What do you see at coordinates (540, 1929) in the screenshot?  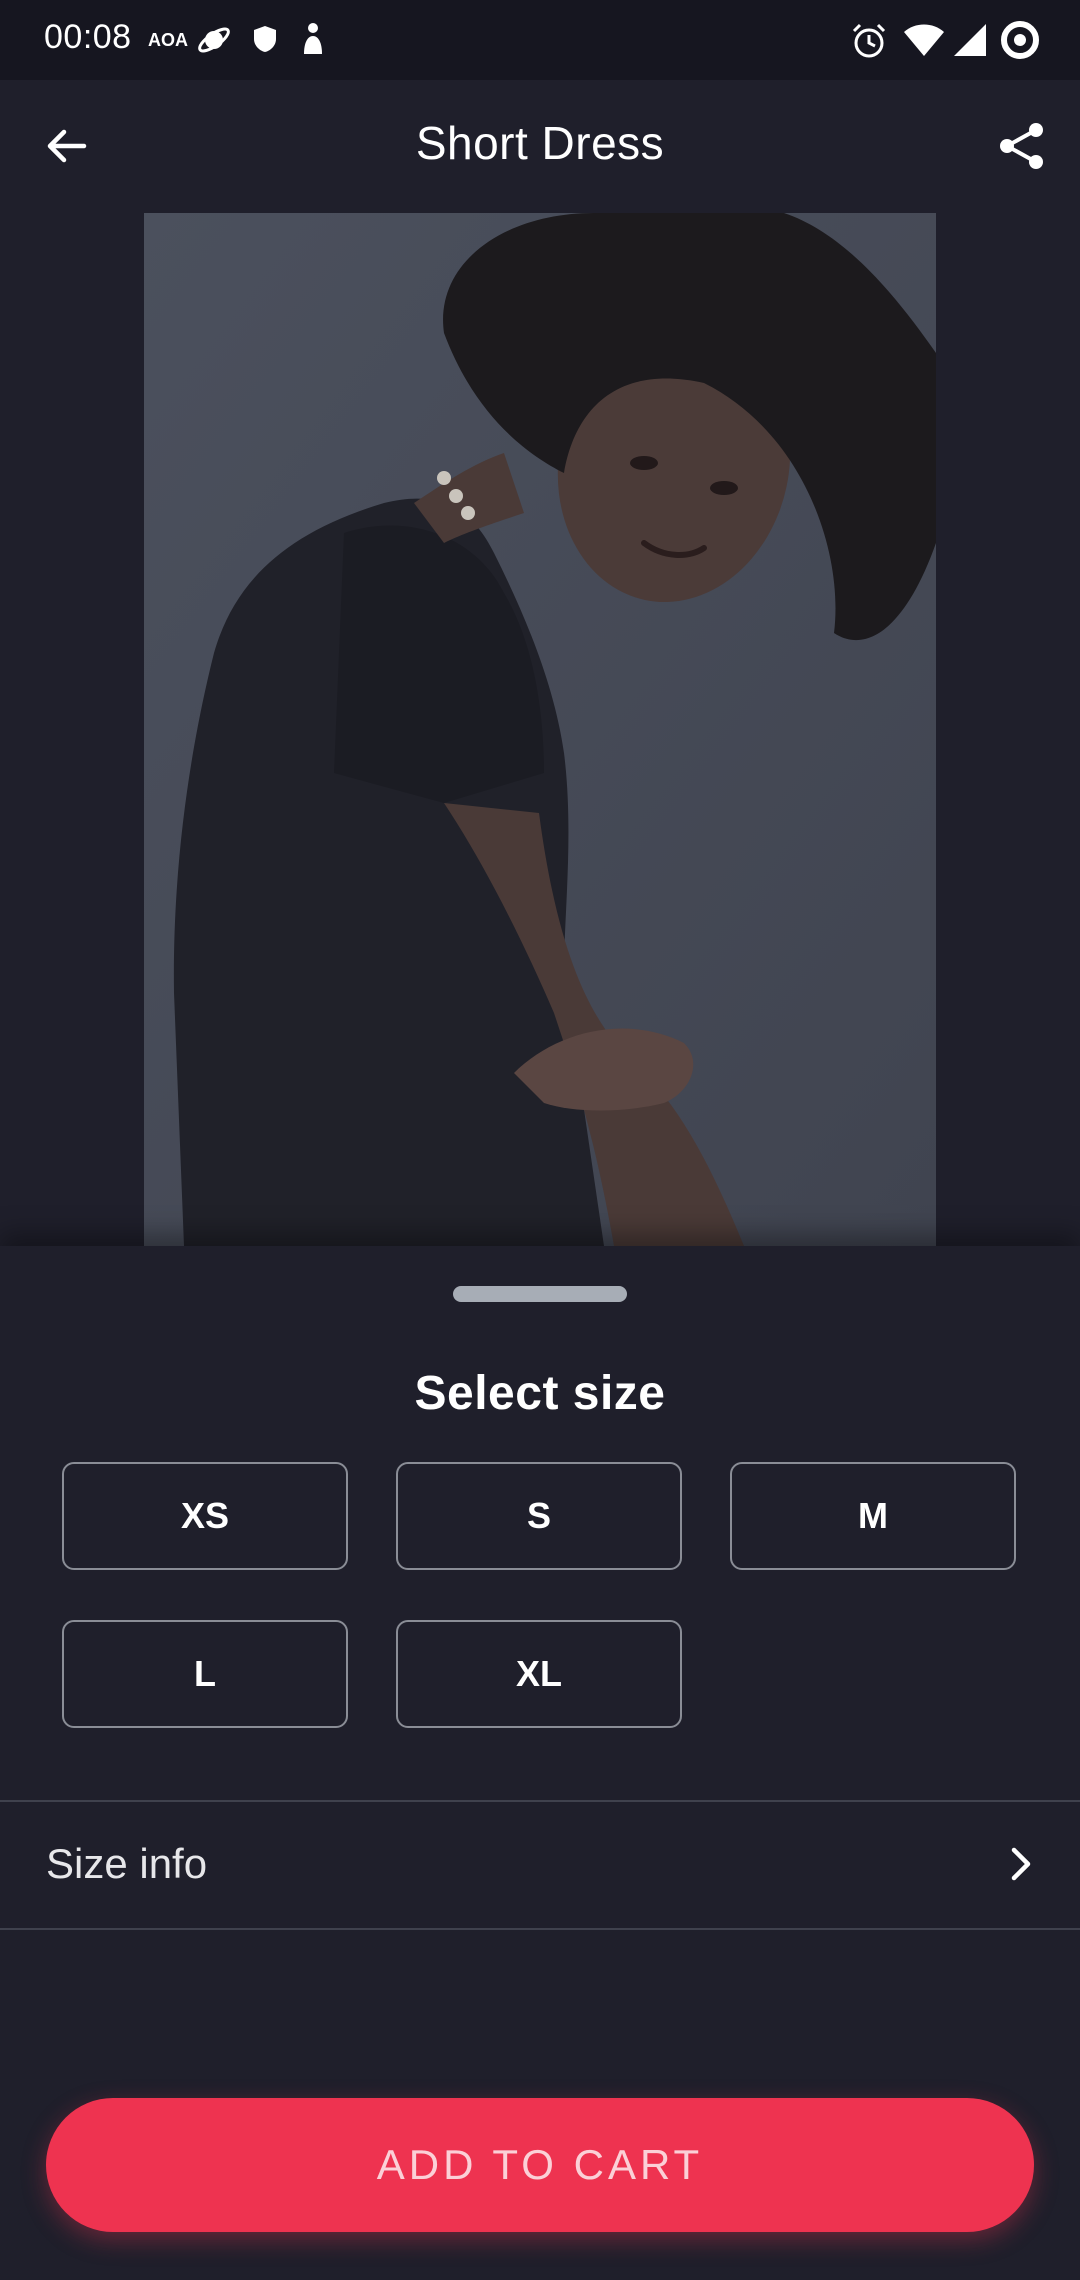 I see `divider-bottom` at bounding box center [540, 1929].